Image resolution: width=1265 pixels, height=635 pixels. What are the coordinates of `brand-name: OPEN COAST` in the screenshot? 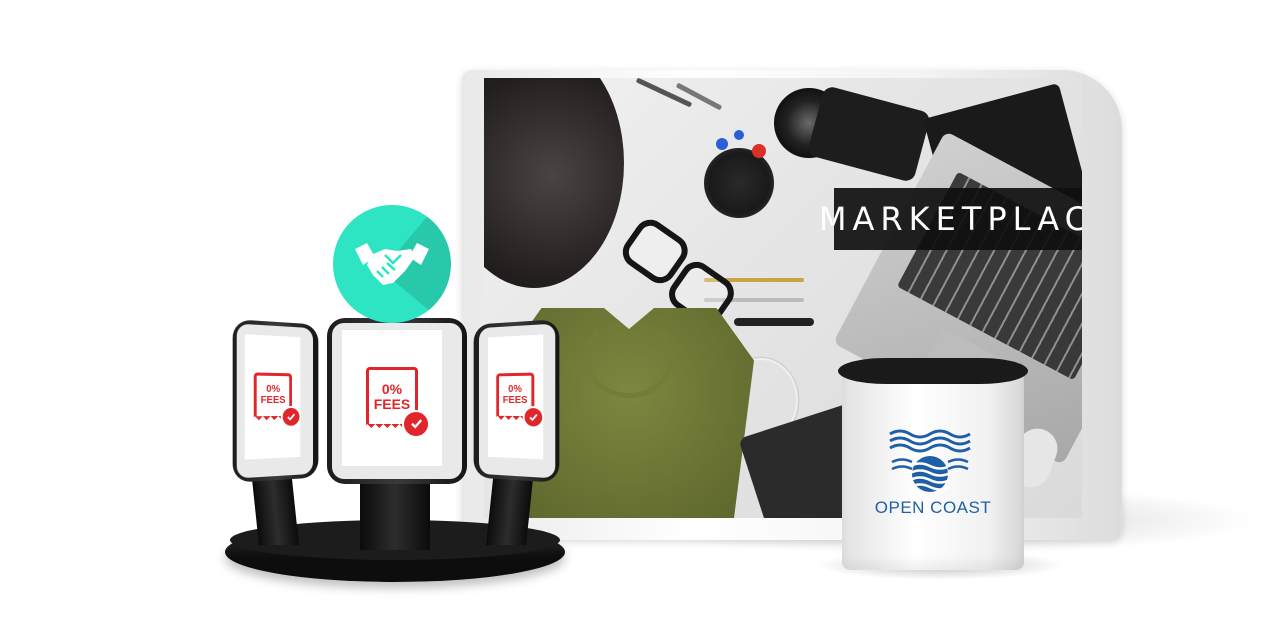 It's located at (933, 507).